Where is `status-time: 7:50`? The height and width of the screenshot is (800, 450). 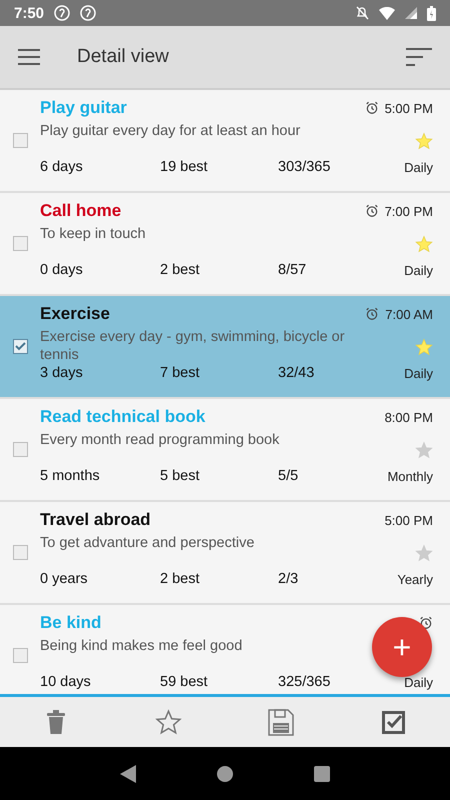 status-time: 7:50 is located at coordinates (29, 13).